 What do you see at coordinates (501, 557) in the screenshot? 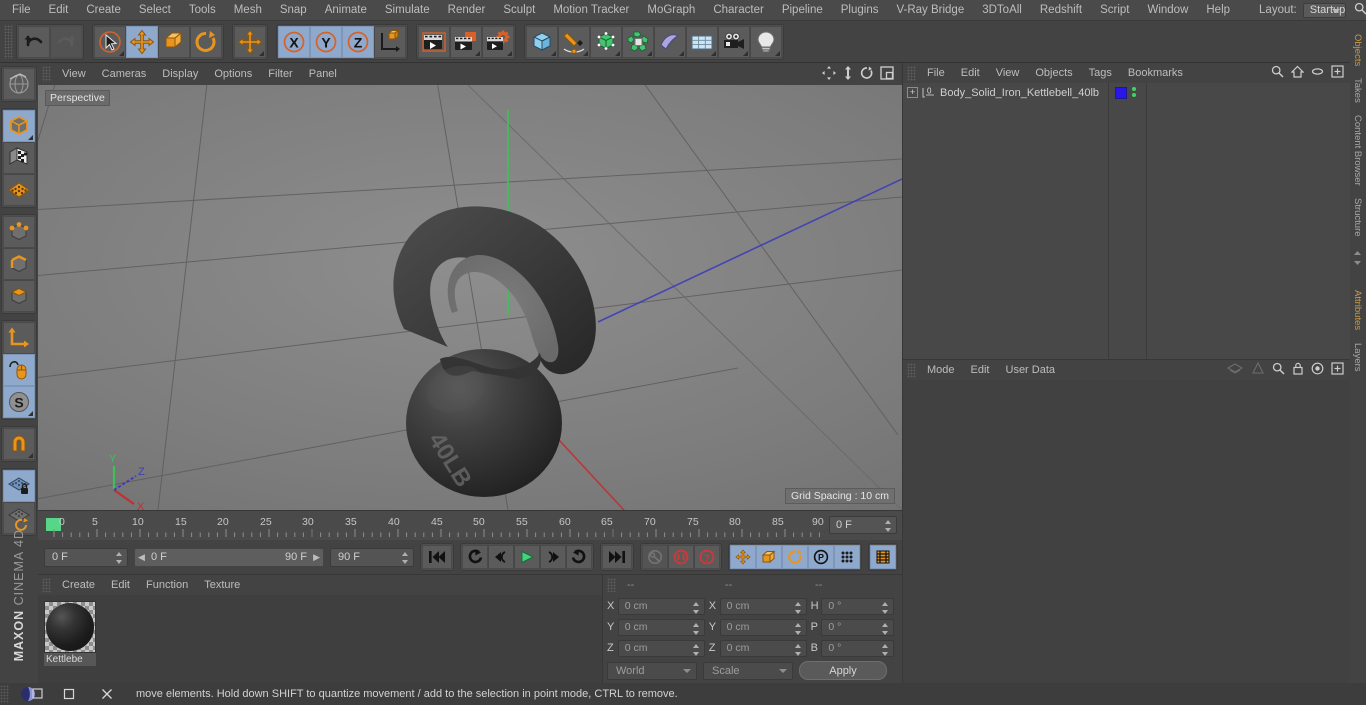
I see `step-back-button` at bounding box center [501, 557].